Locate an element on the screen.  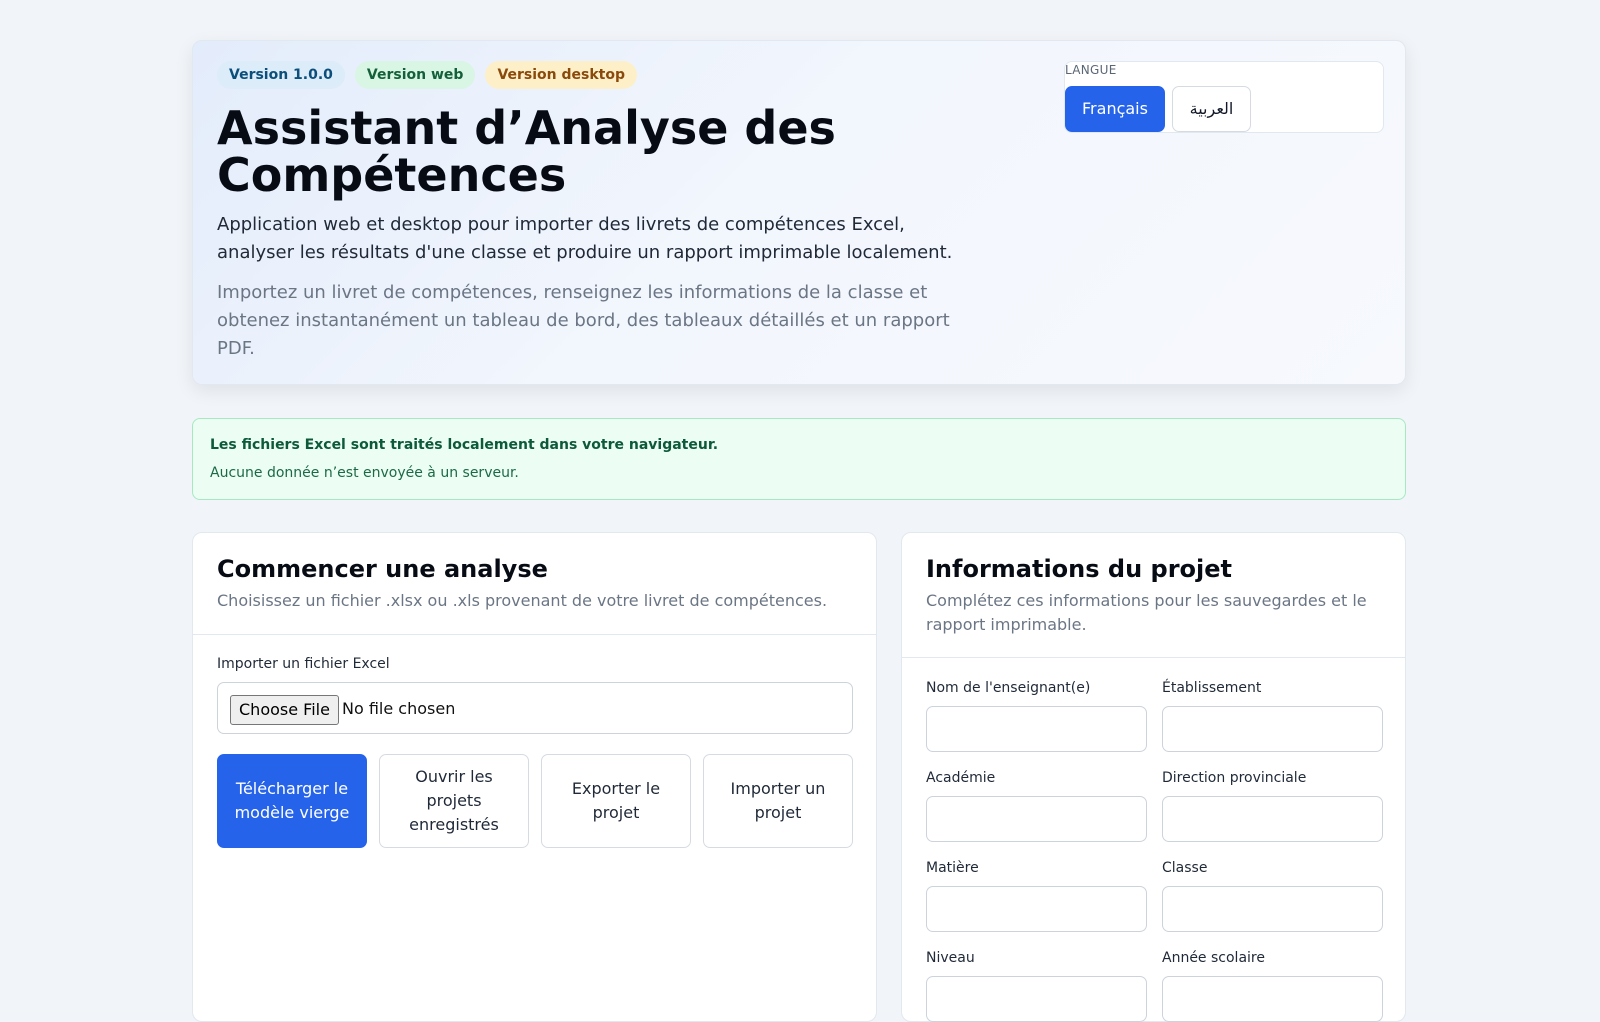
start-analysis-title: Commencer une analyse is located at coordinates (382, 569).